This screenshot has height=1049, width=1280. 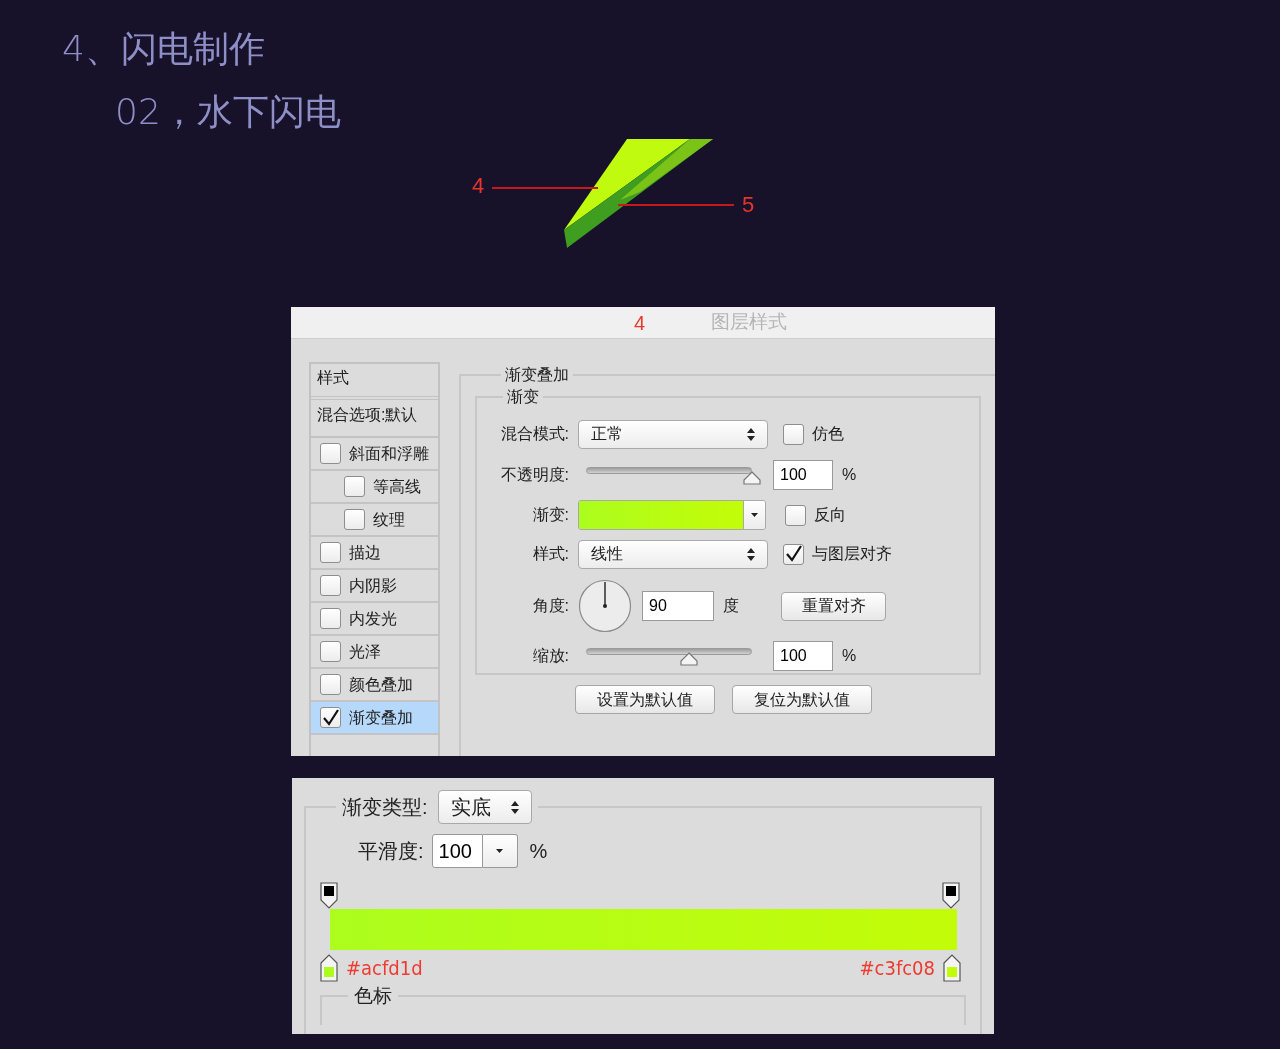 What do you see at coordinates (384, 968) in the screenshot?
I see `color-code-annotation: #acfd1d` at bounding box center [384, 968].